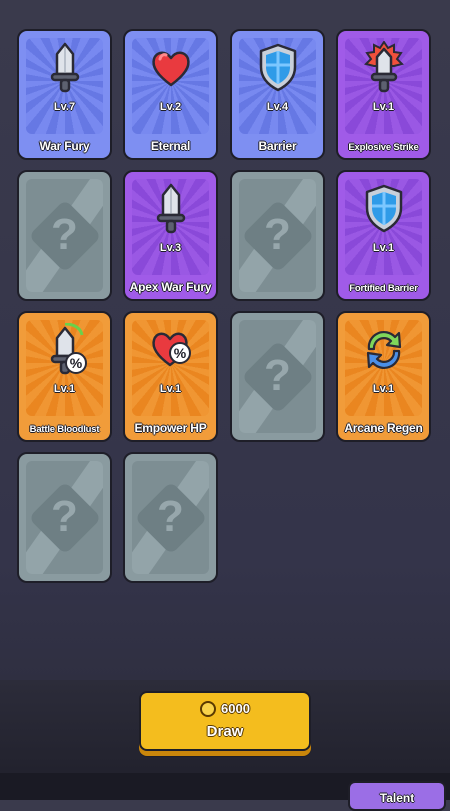  I want to click on card-name: Fortified Barrier, so click(383, 288).